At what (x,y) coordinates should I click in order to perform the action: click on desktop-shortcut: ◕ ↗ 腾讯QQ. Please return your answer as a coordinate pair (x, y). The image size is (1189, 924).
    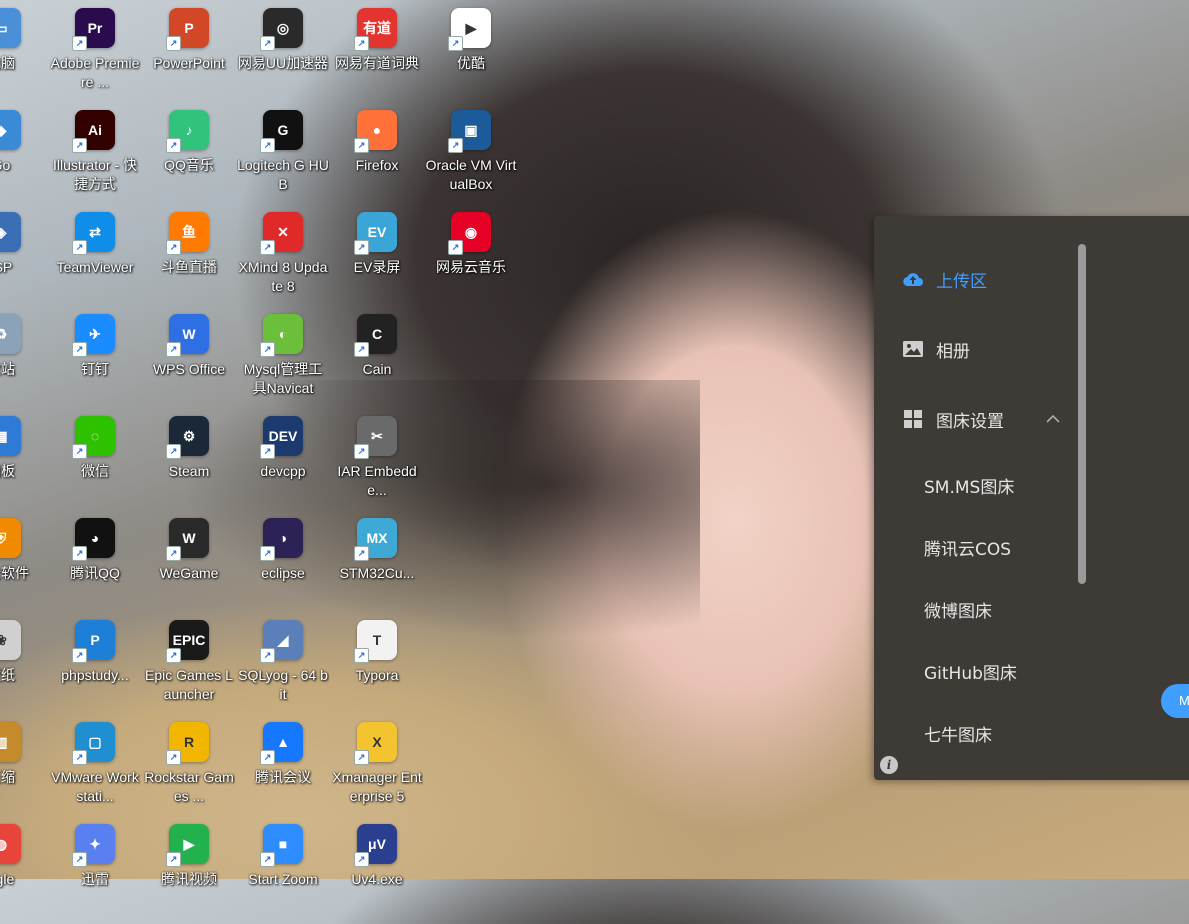
    Looking at the image, I should click on (95, 567).